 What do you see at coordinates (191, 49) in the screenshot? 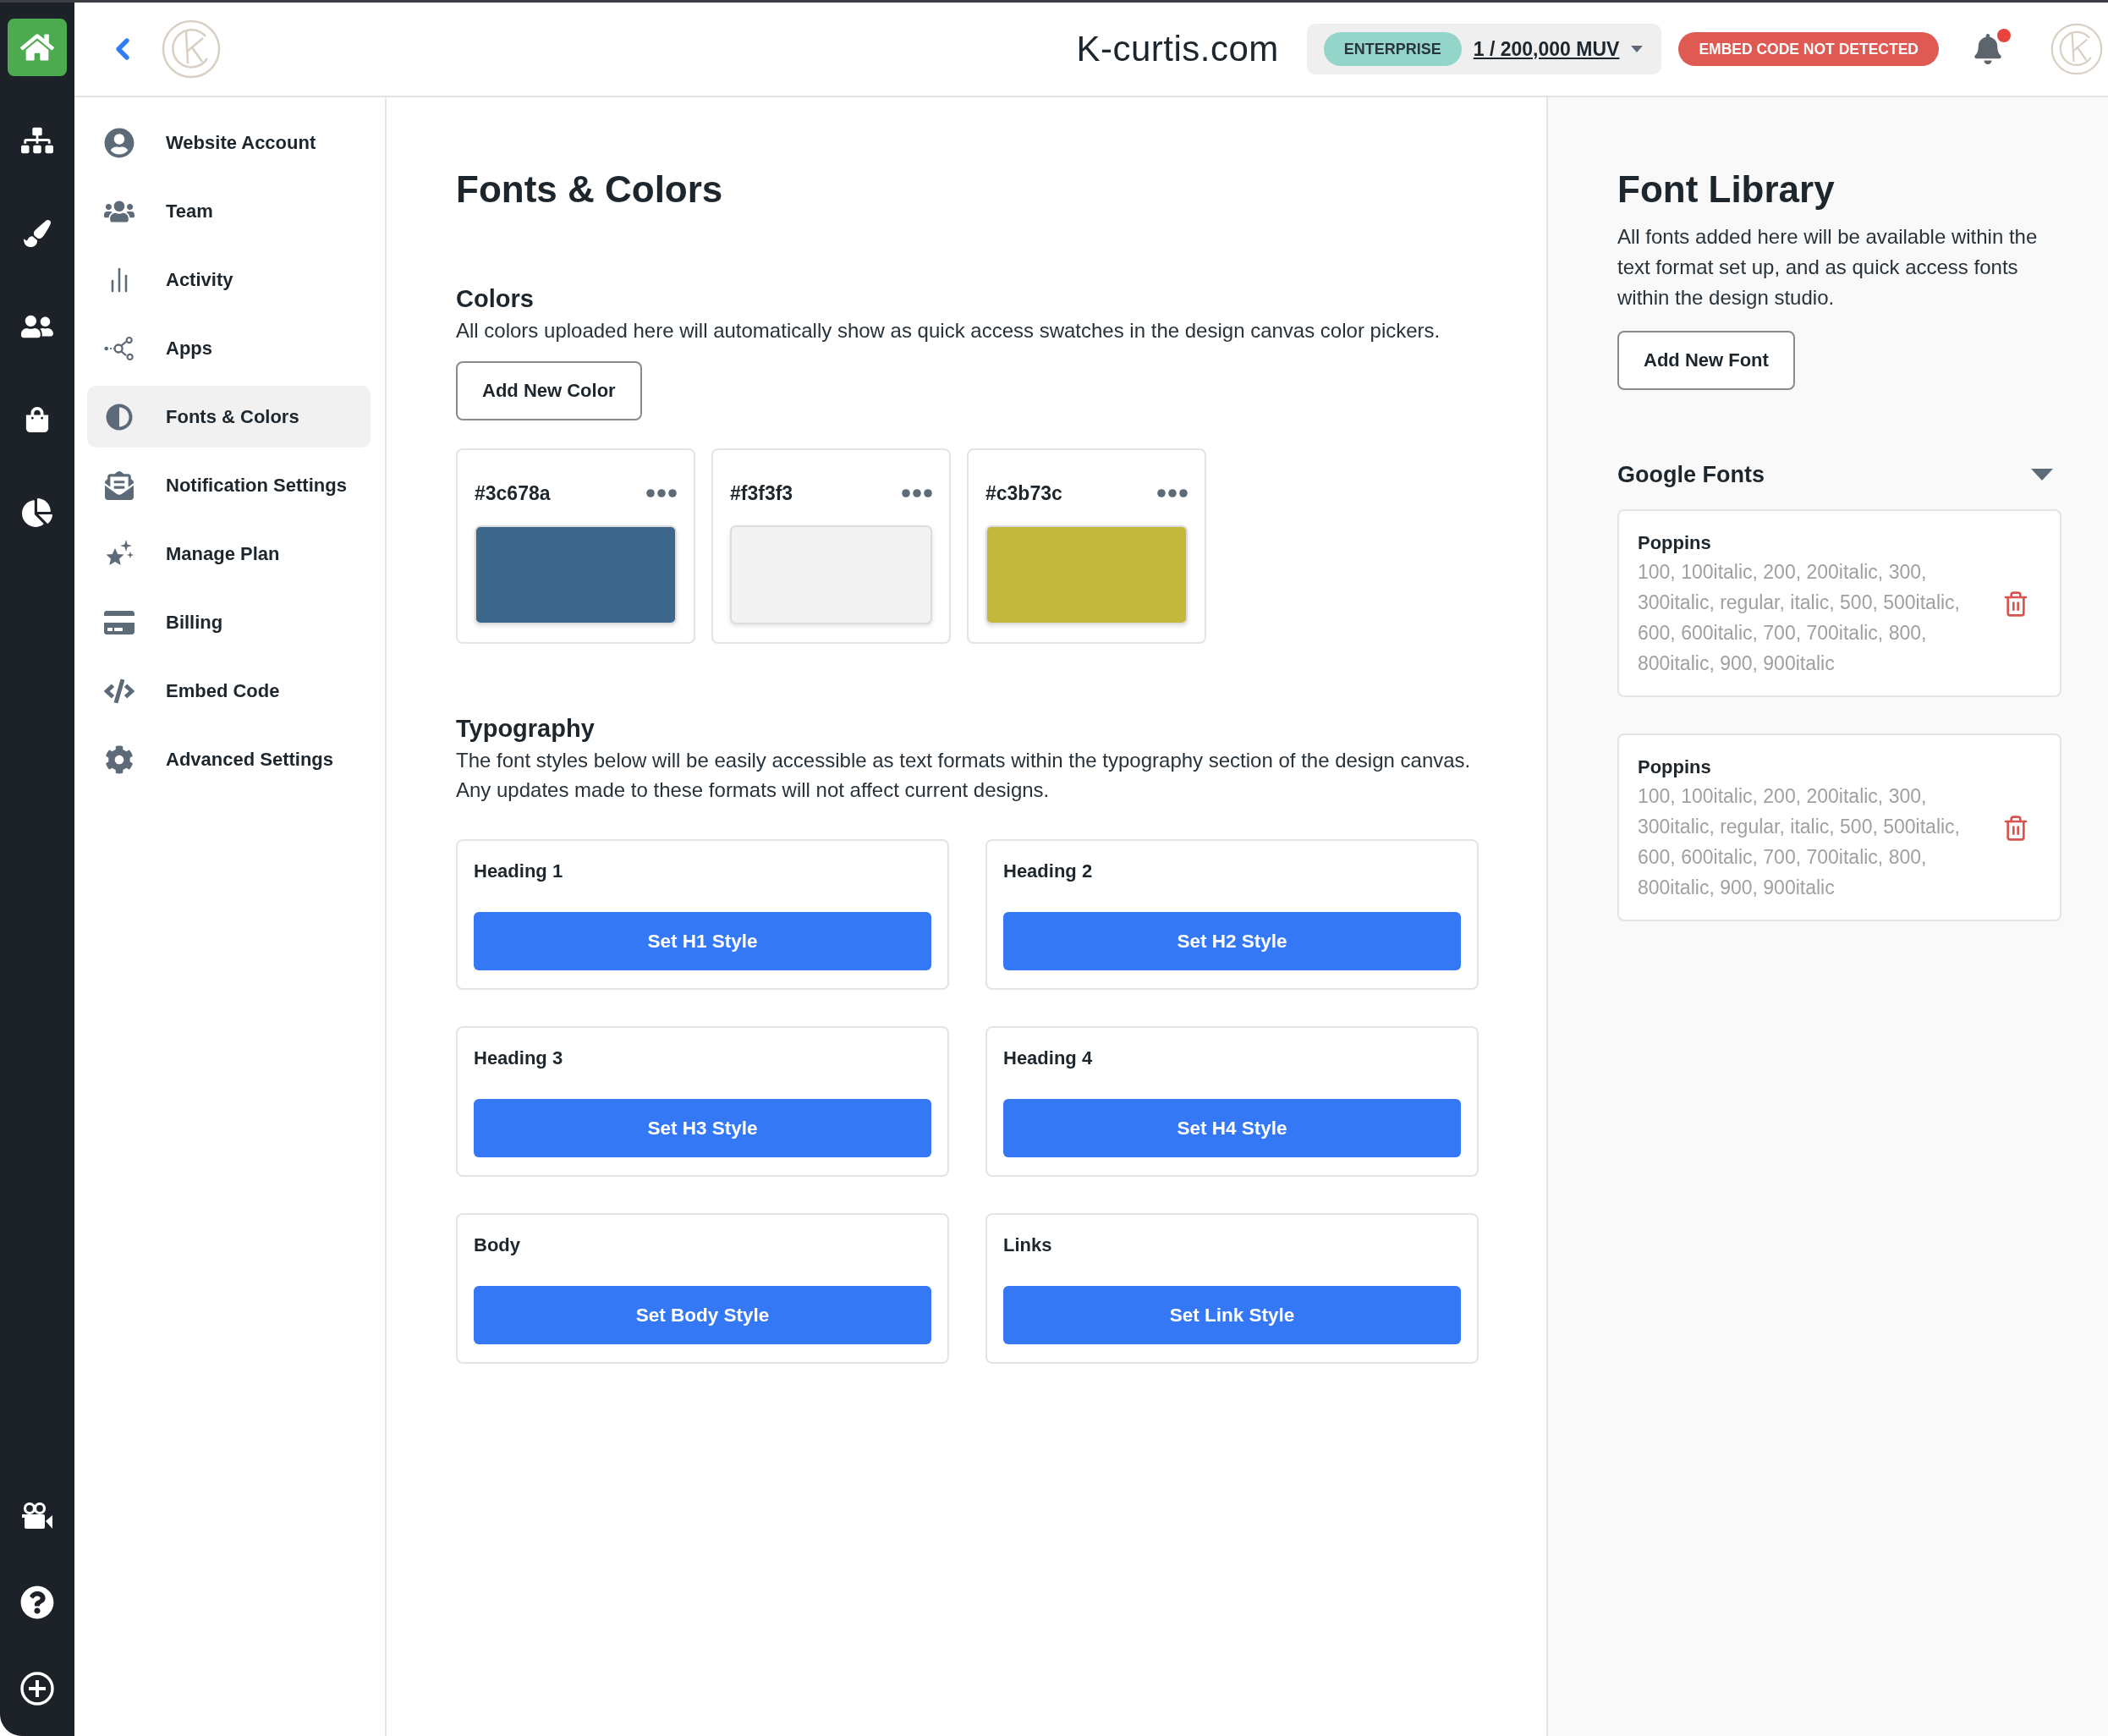
I see `logo-icon` at bounding box center [191, 49].